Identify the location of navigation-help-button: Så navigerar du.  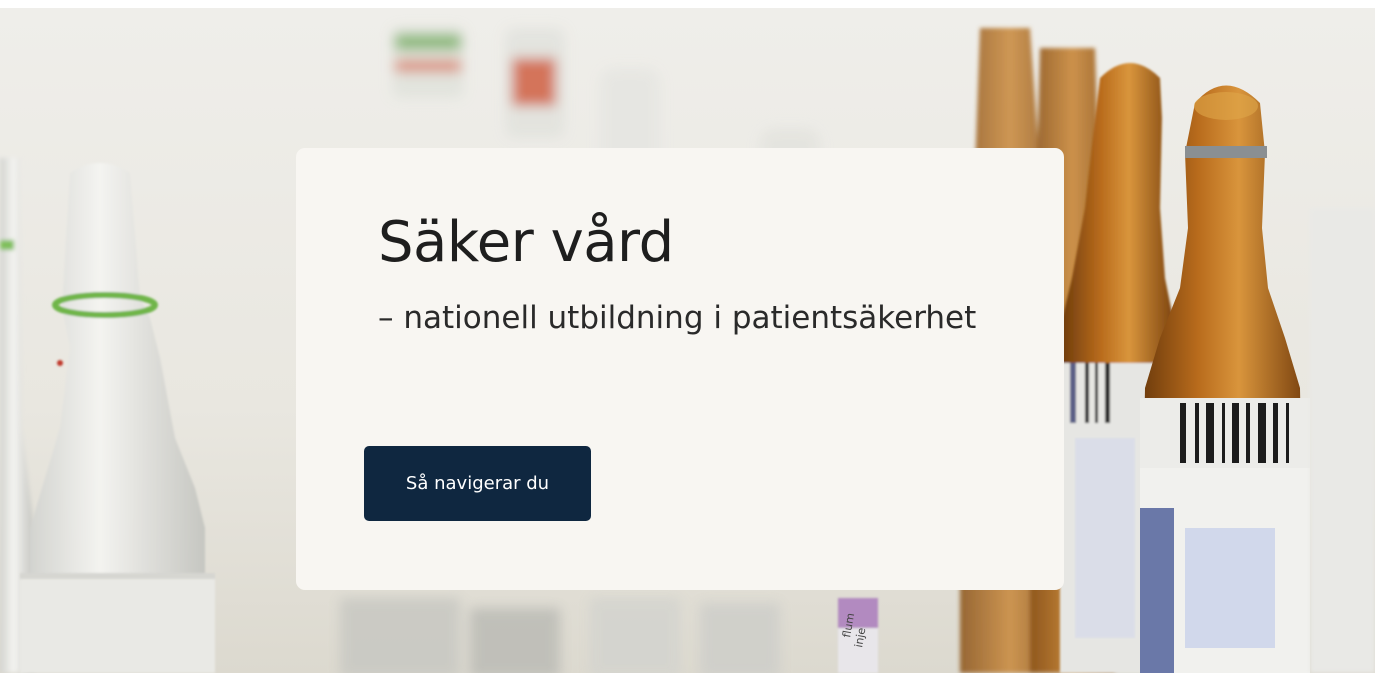
(477, 483).